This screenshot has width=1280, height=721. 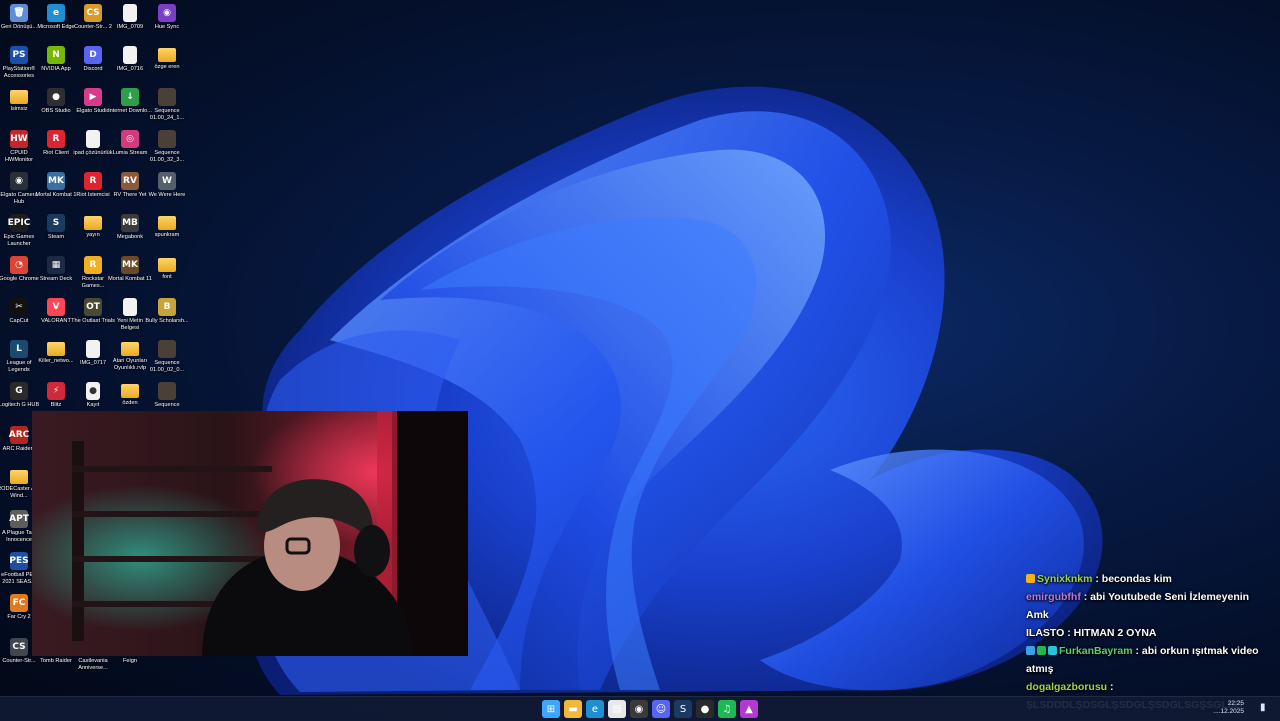 I want to click on arc-raiders-icon: ARC, so click(x=19, y=435).